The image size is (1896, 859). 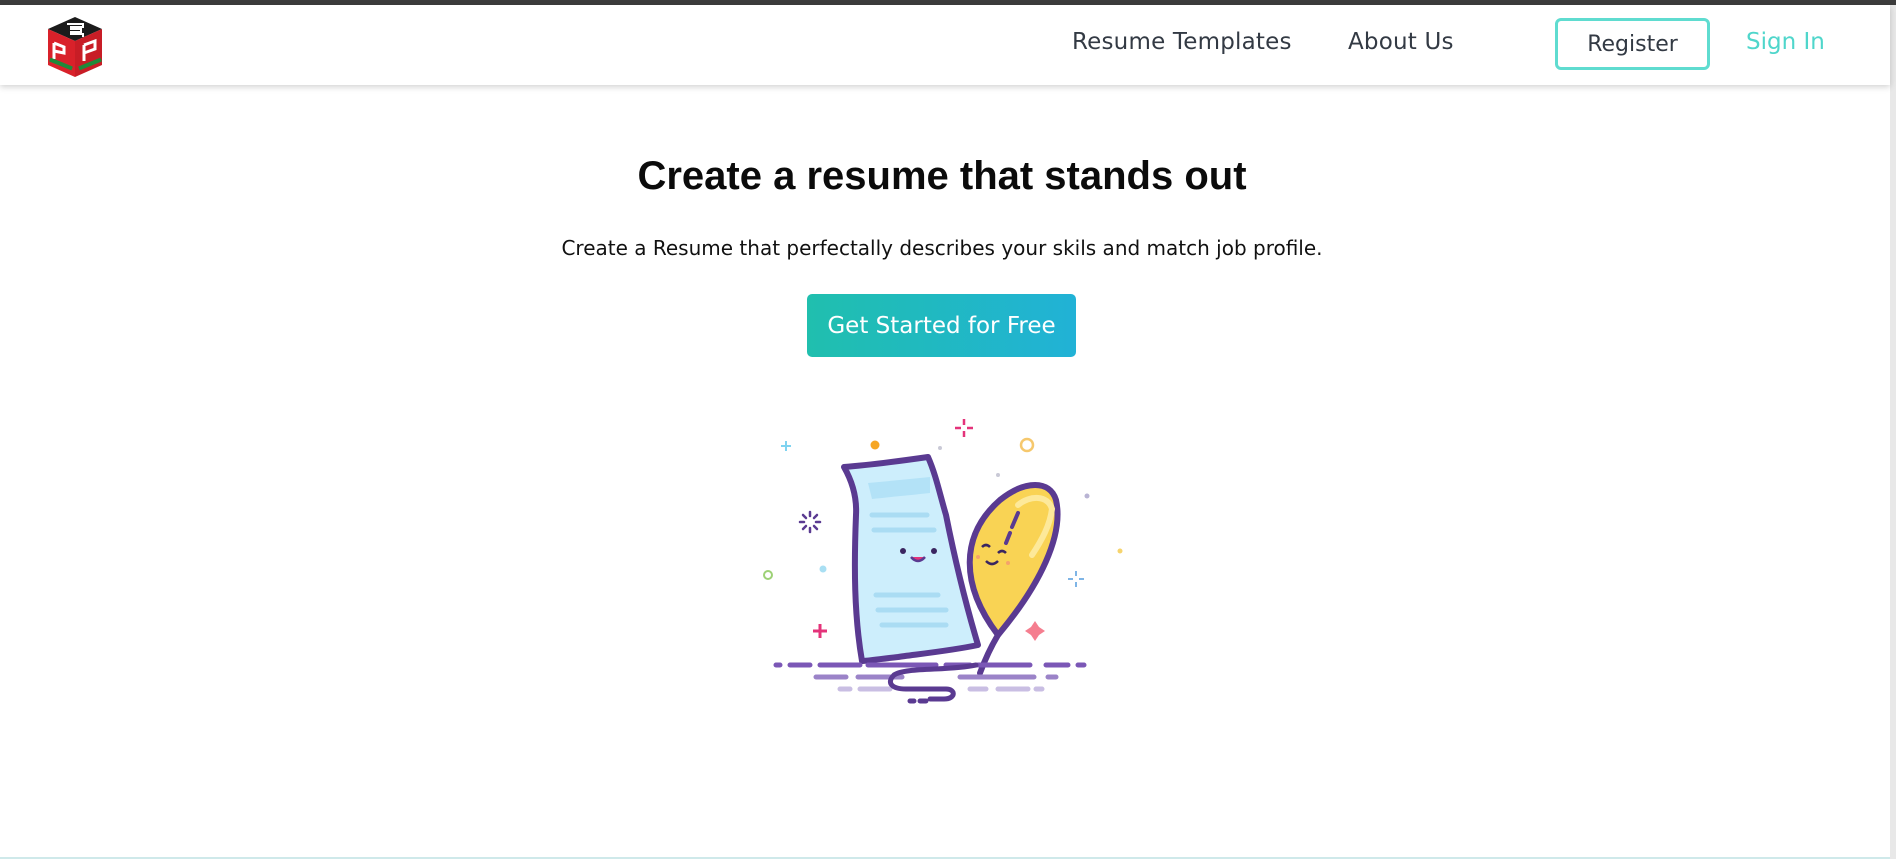 What do you see at coordinates (1632, 44) in the screenshot?
I see `register-button: Register` at bounding box center [1632, 44].